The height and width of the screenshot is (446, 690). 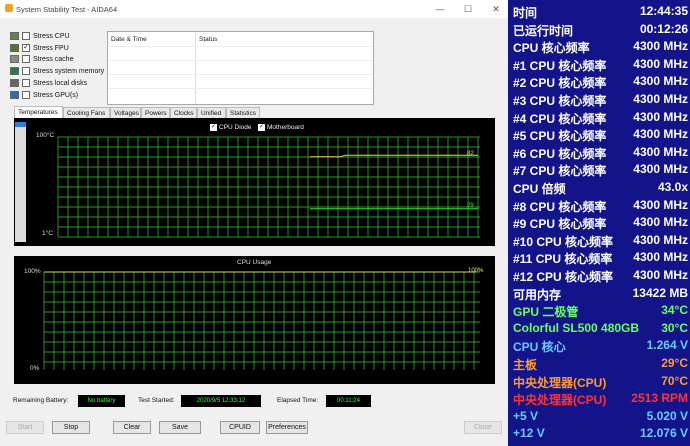 I want to click on battery-label: Remaining Battery:, so click(x=41, y=400).